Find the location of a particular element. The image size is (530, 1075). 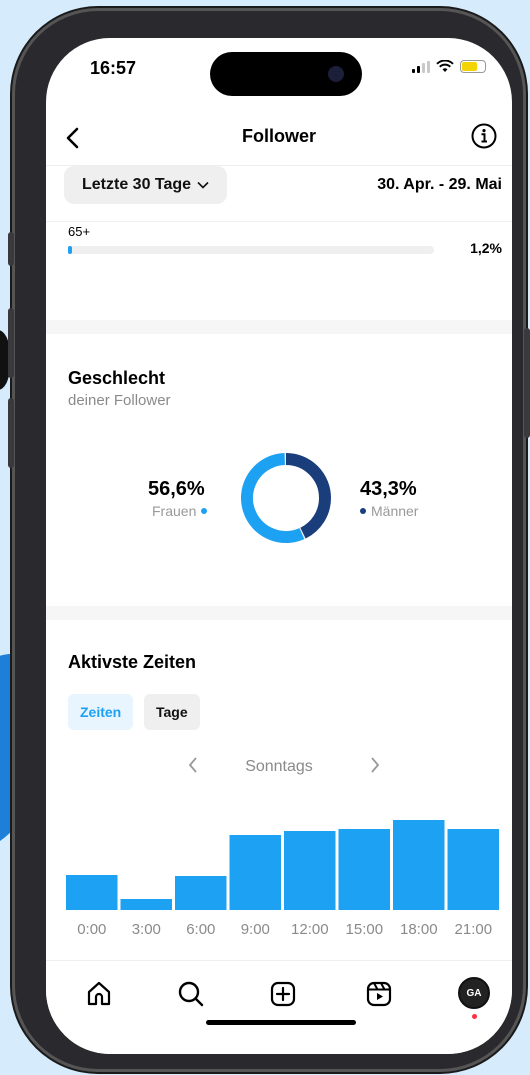

status-bar: 16:57 is located at coordinates (279, 73).